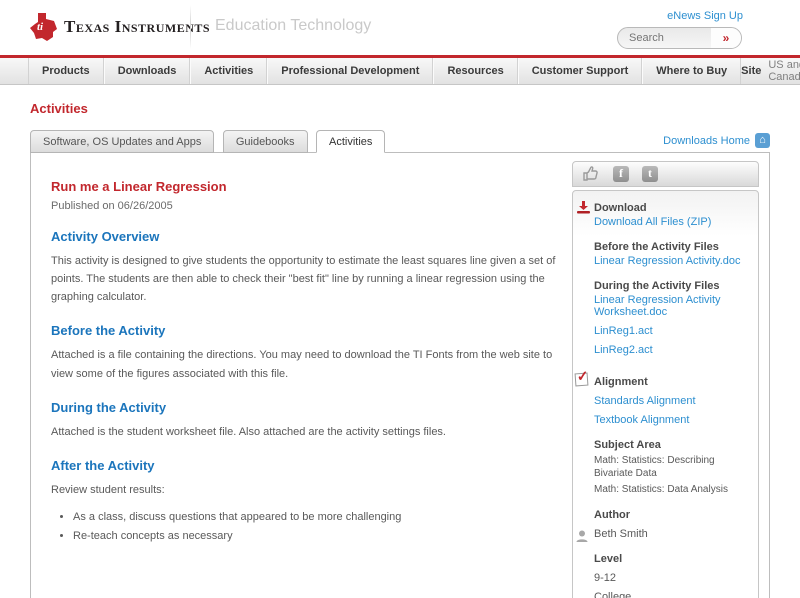  I want to click on during-activity-files-label: During the Activity Files, so click(657, 286).